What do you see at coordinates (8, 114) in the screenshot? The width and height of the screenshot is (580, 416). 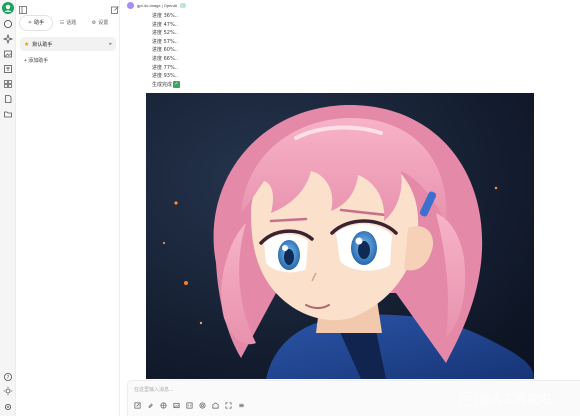 I see `folder-icon` at bounding box center [8, 114].